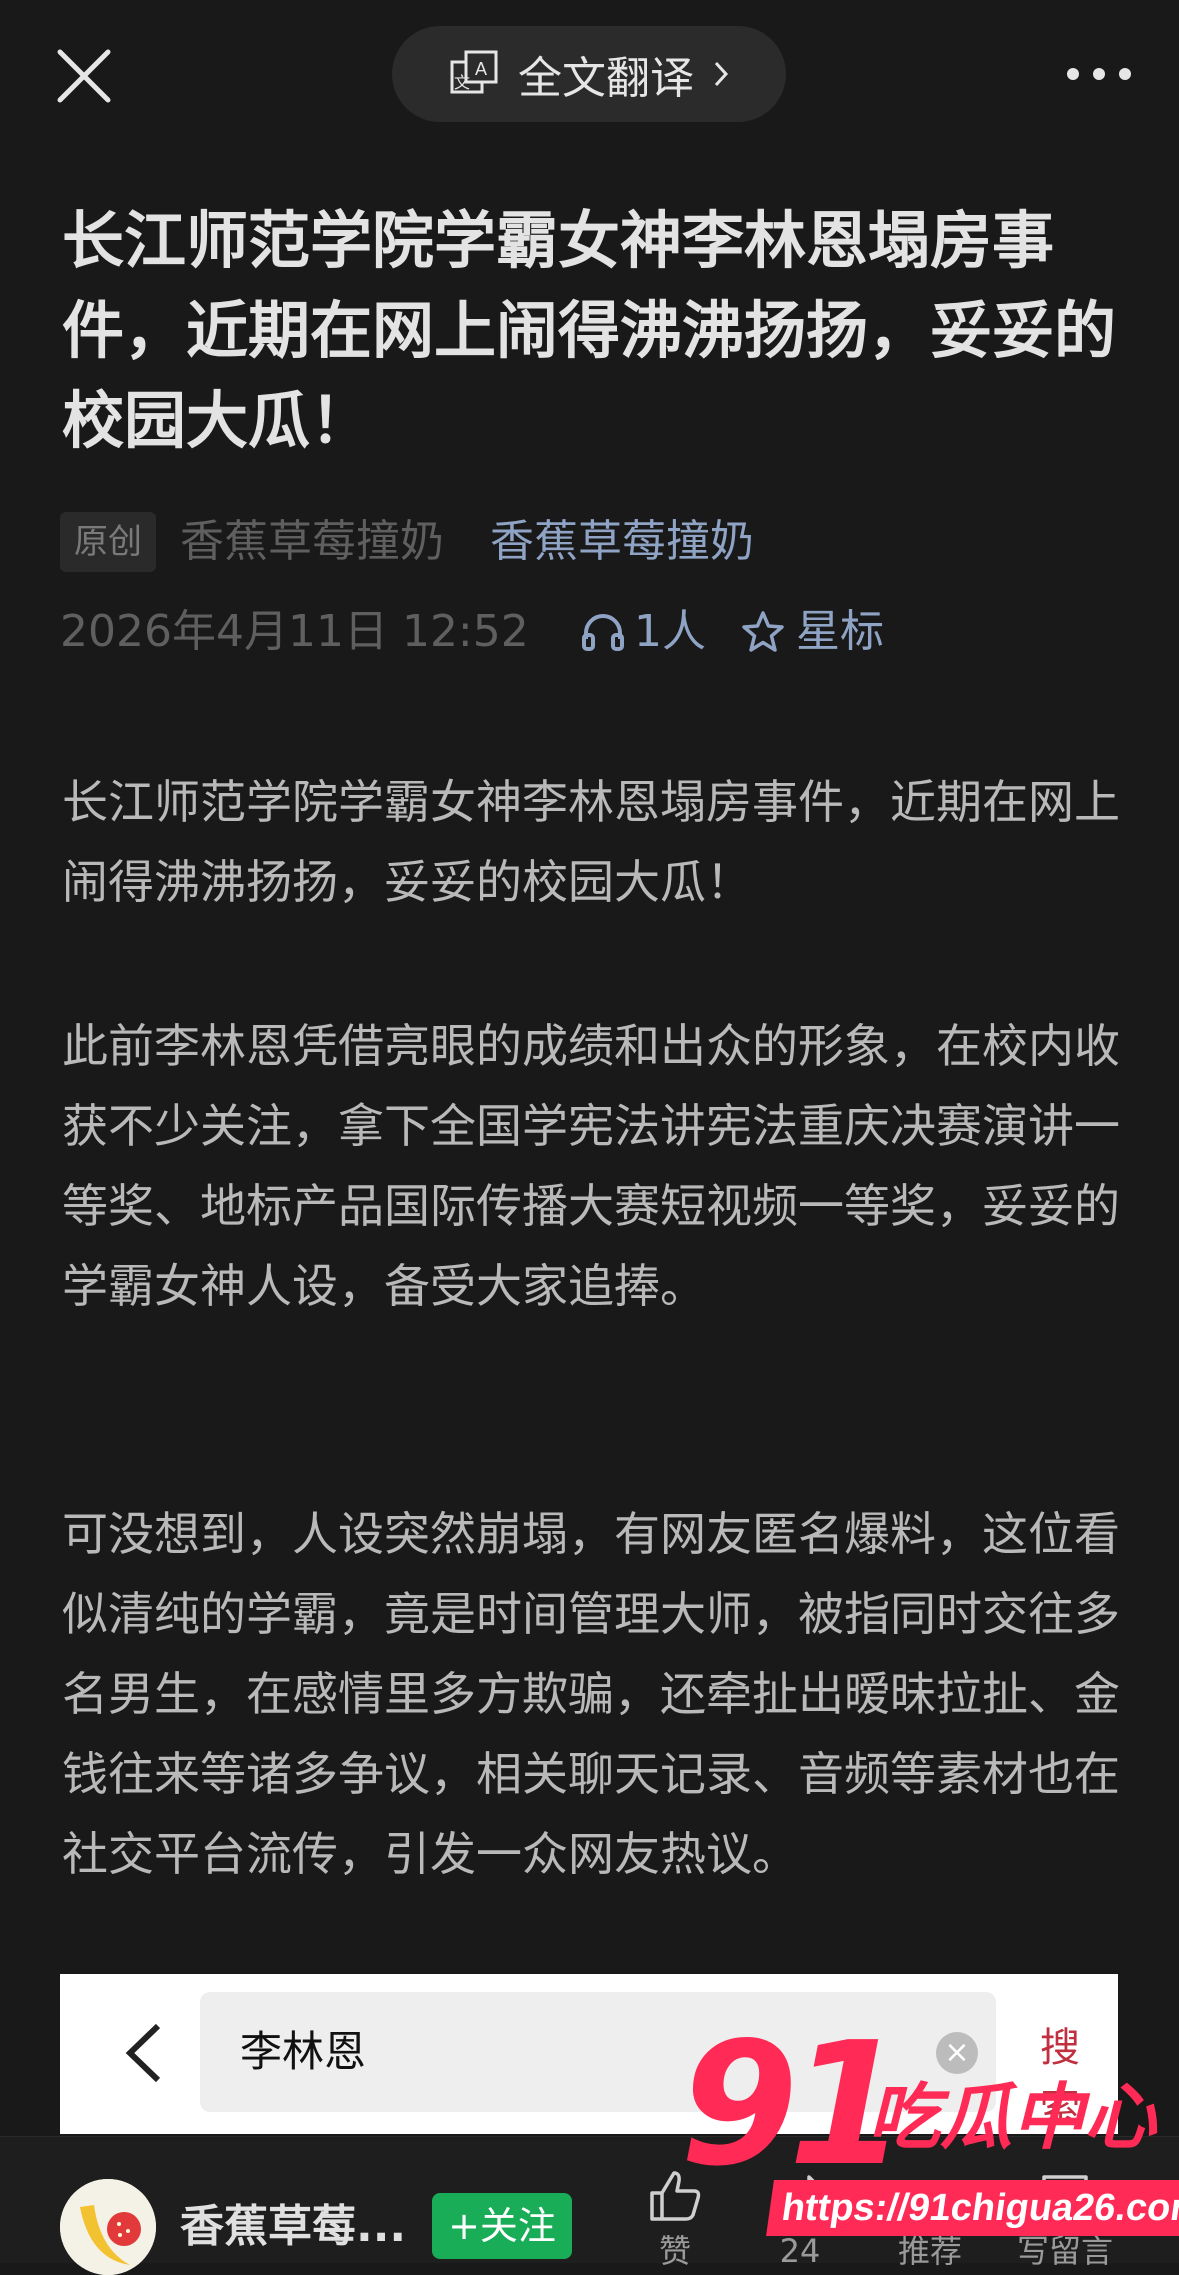 The height and width of the screenshot is (2275, 1179). I want to click on listen-button: 1人, so click(643, 632).